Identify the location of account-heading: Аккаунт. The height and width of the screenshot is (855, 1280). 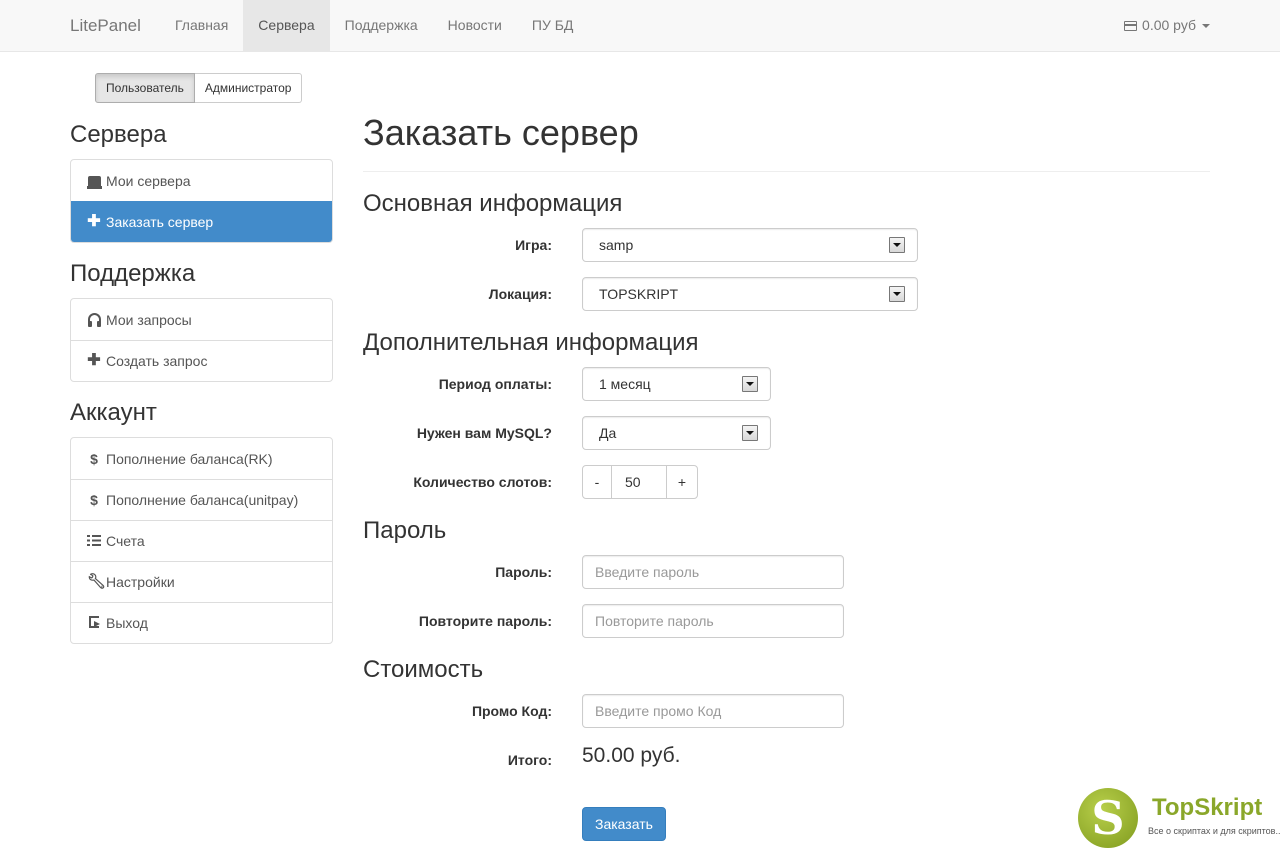
(113, 412).